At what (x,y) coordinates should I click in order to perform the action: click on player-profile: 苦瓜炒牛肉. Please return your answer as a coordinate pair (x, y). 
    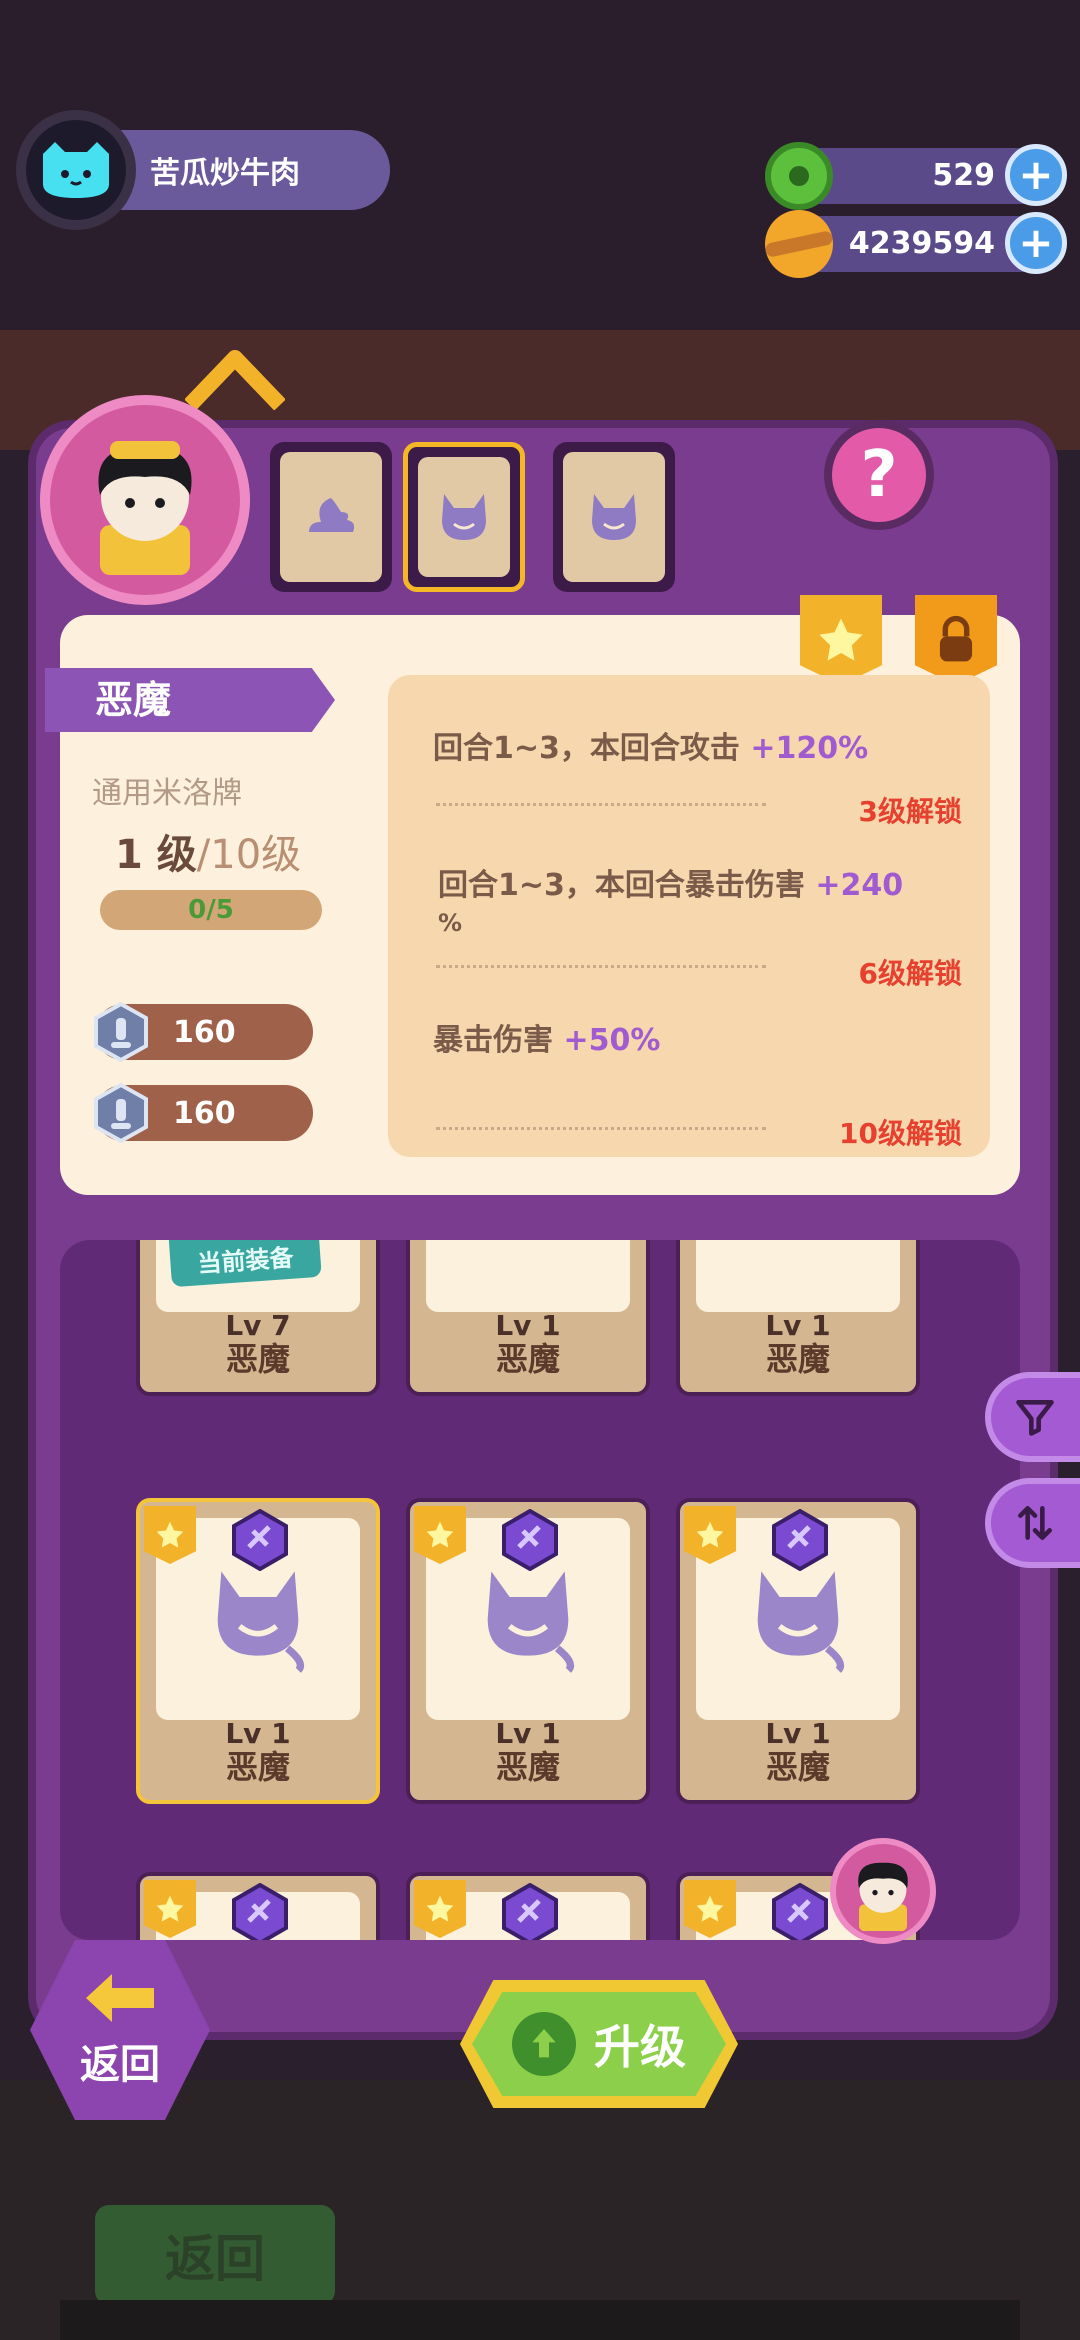
    Looking at the image, I should click on (203, 170).